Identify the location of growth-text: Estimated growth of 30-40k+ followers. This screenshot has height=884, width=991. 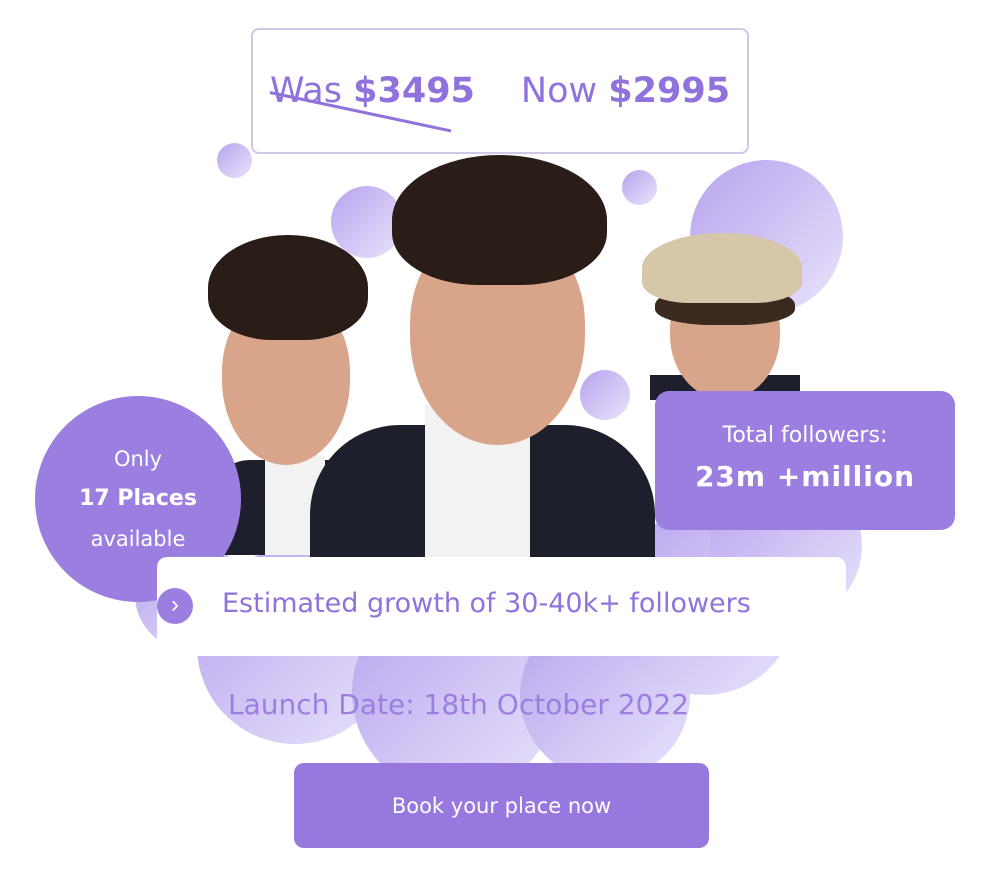
(486, 603).